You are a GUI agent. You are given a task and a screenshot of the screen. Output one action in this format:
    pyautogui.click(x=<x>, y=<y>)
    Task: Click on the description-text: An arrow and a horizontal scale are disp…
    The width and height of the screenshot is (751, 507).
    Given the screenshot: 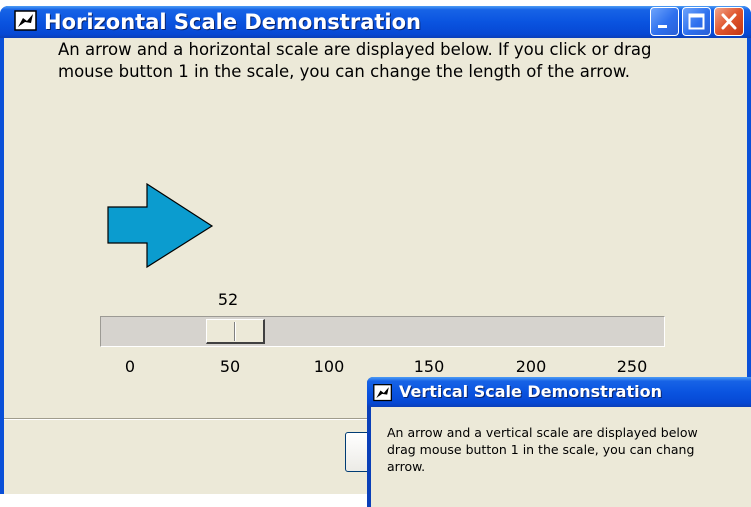 What is the action you would take?
    pyautogui.click(x=355, y=60)
    